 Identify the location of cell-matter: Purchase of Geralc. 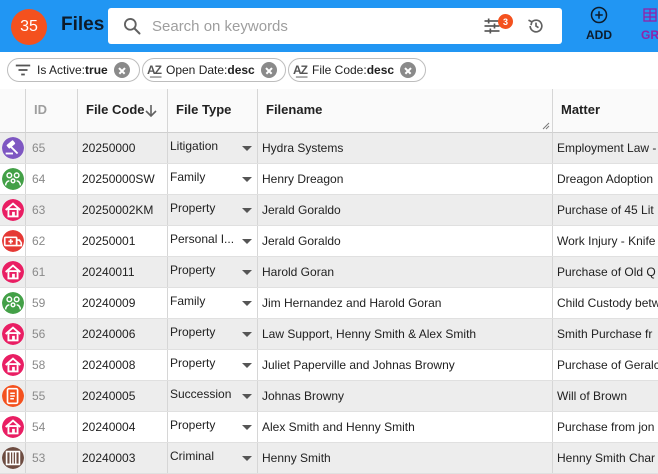
(607, 365).